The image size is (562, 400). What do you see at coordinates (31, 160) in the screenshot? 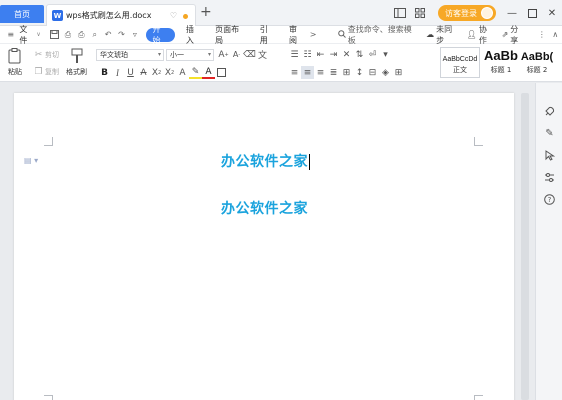
I see `paragraph-handle-icon: ▤ ▾` at bounding box center [31, 160].